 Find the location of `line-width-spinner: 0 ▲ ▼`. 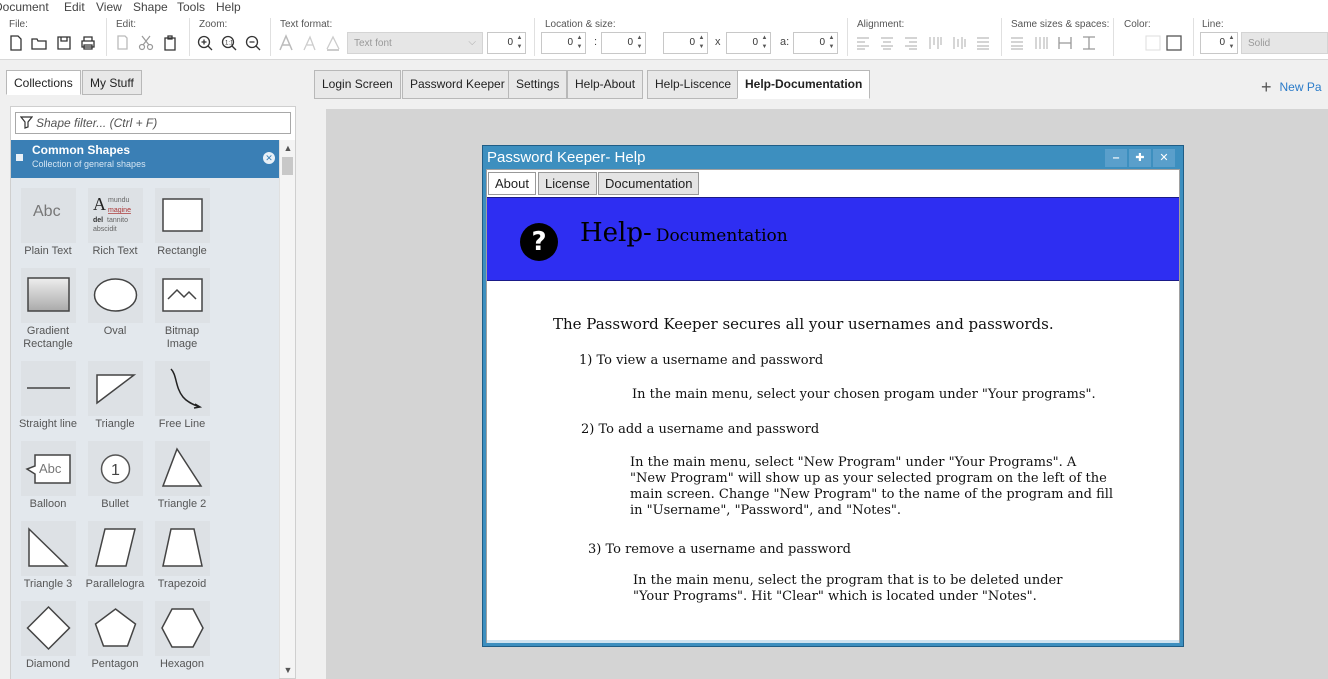

line-width-spinner: 0 ▲ ▼ is located at coordinates (1219, 43).